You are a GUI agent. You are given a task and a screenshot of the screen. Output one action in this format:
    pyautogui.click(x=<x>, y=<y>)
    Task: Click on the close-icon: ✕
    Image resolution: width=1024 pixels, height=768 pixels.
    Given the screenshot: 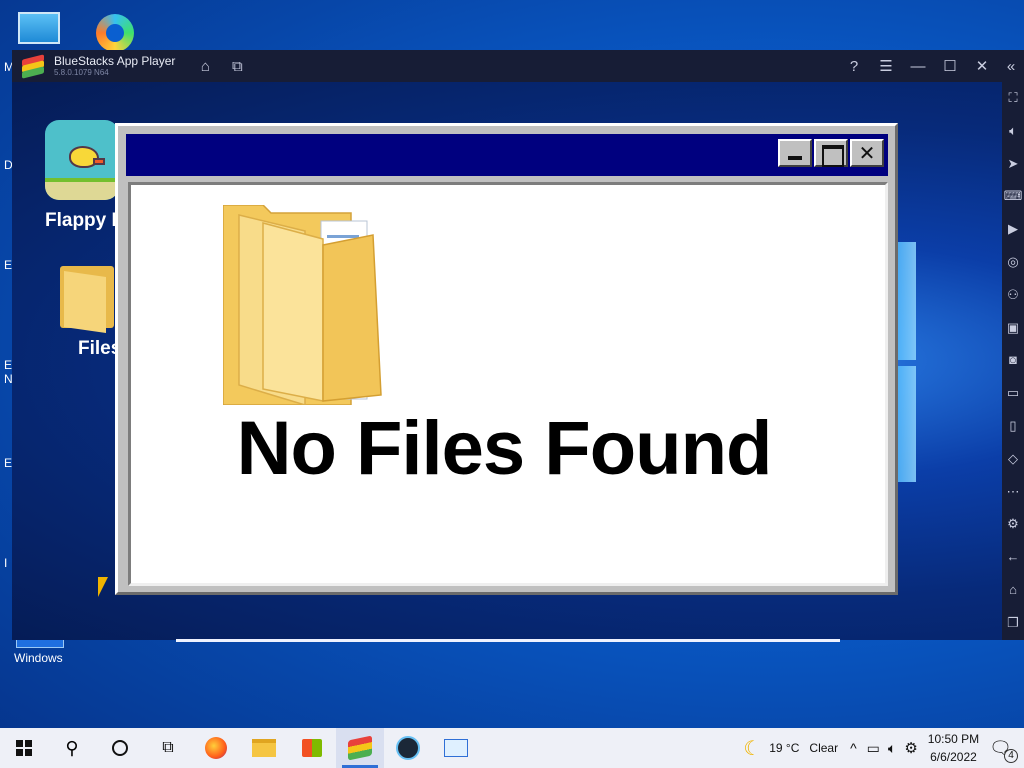 What is the action you would take?
    pyautogui.click(x=982, y=66)
    